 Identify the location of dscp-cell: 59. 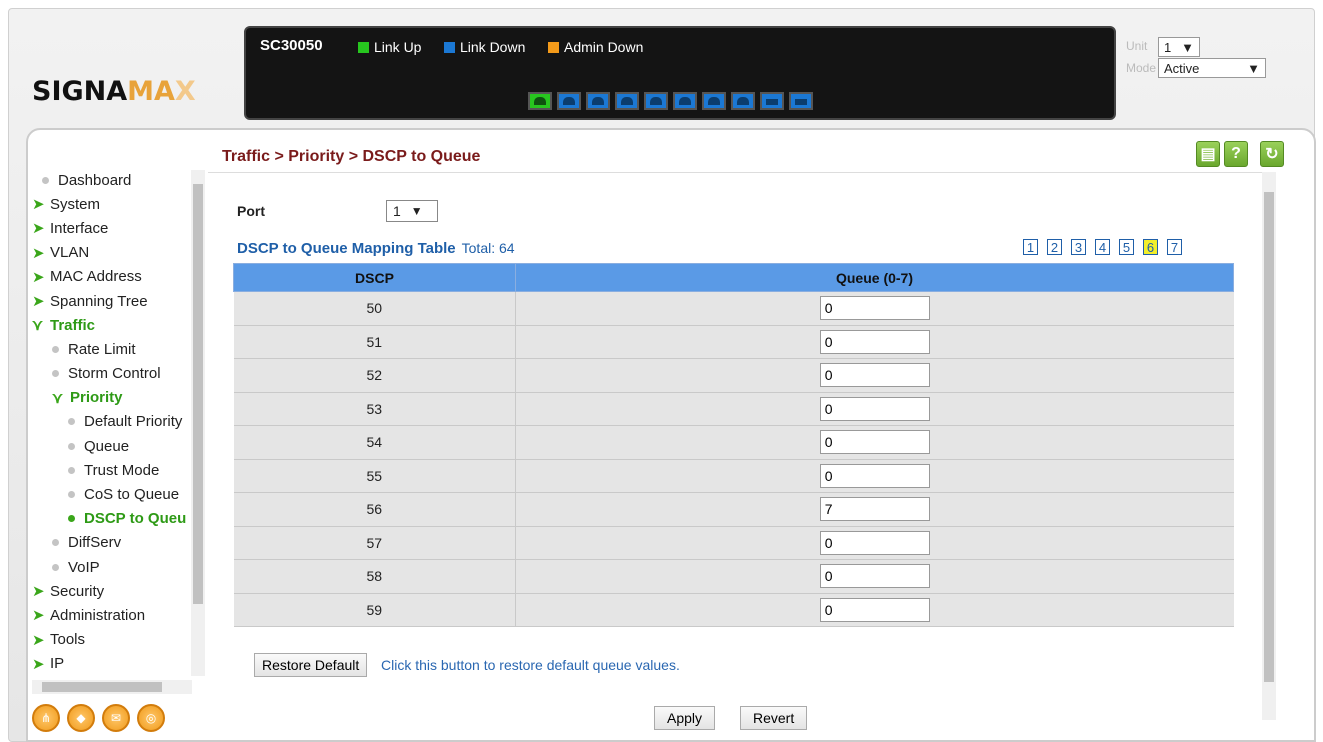
(374, 610).